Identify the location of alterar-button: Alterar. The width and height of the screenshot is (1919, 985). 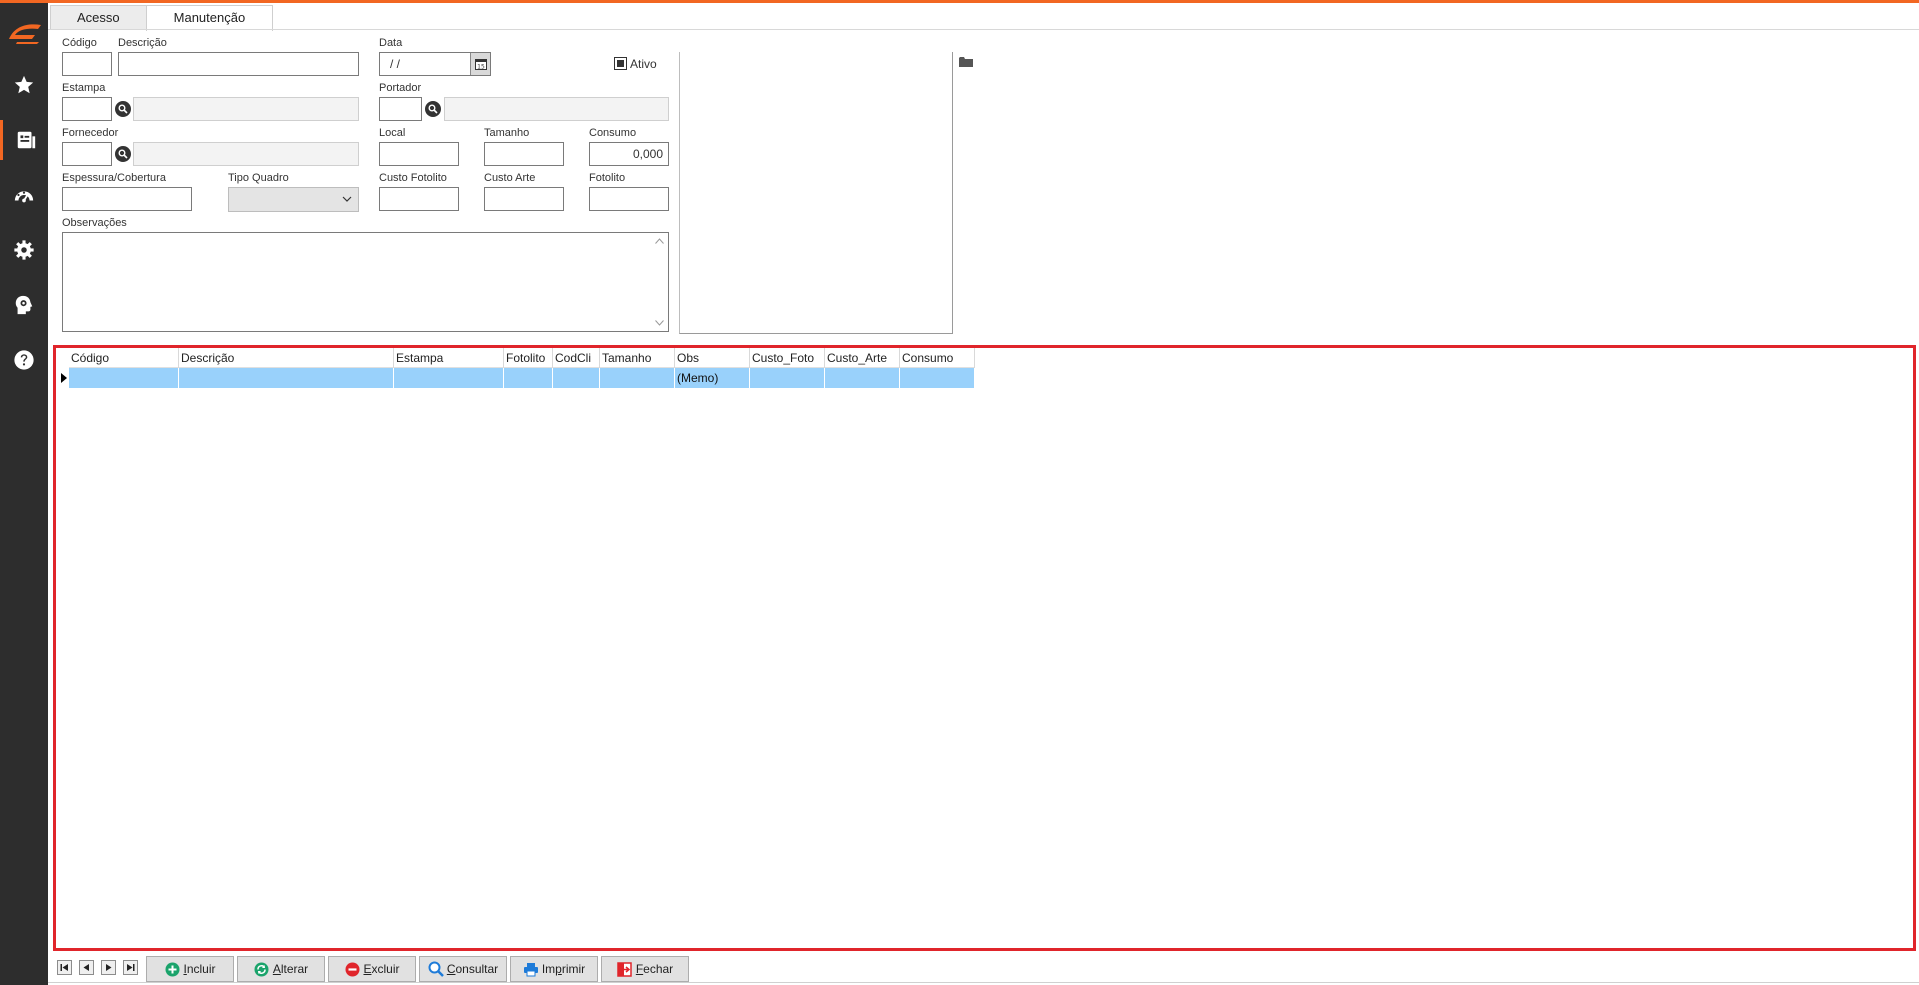
(281, 969).